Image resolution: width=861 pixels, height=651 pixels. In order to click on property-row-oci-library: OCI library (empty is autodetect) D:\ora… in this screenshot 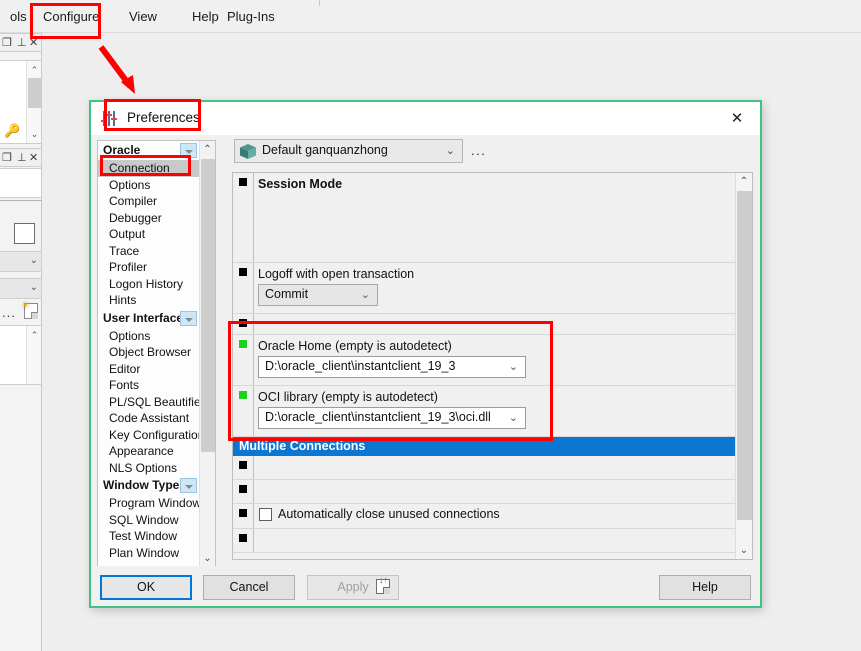, I will do `click(484, 411)`.